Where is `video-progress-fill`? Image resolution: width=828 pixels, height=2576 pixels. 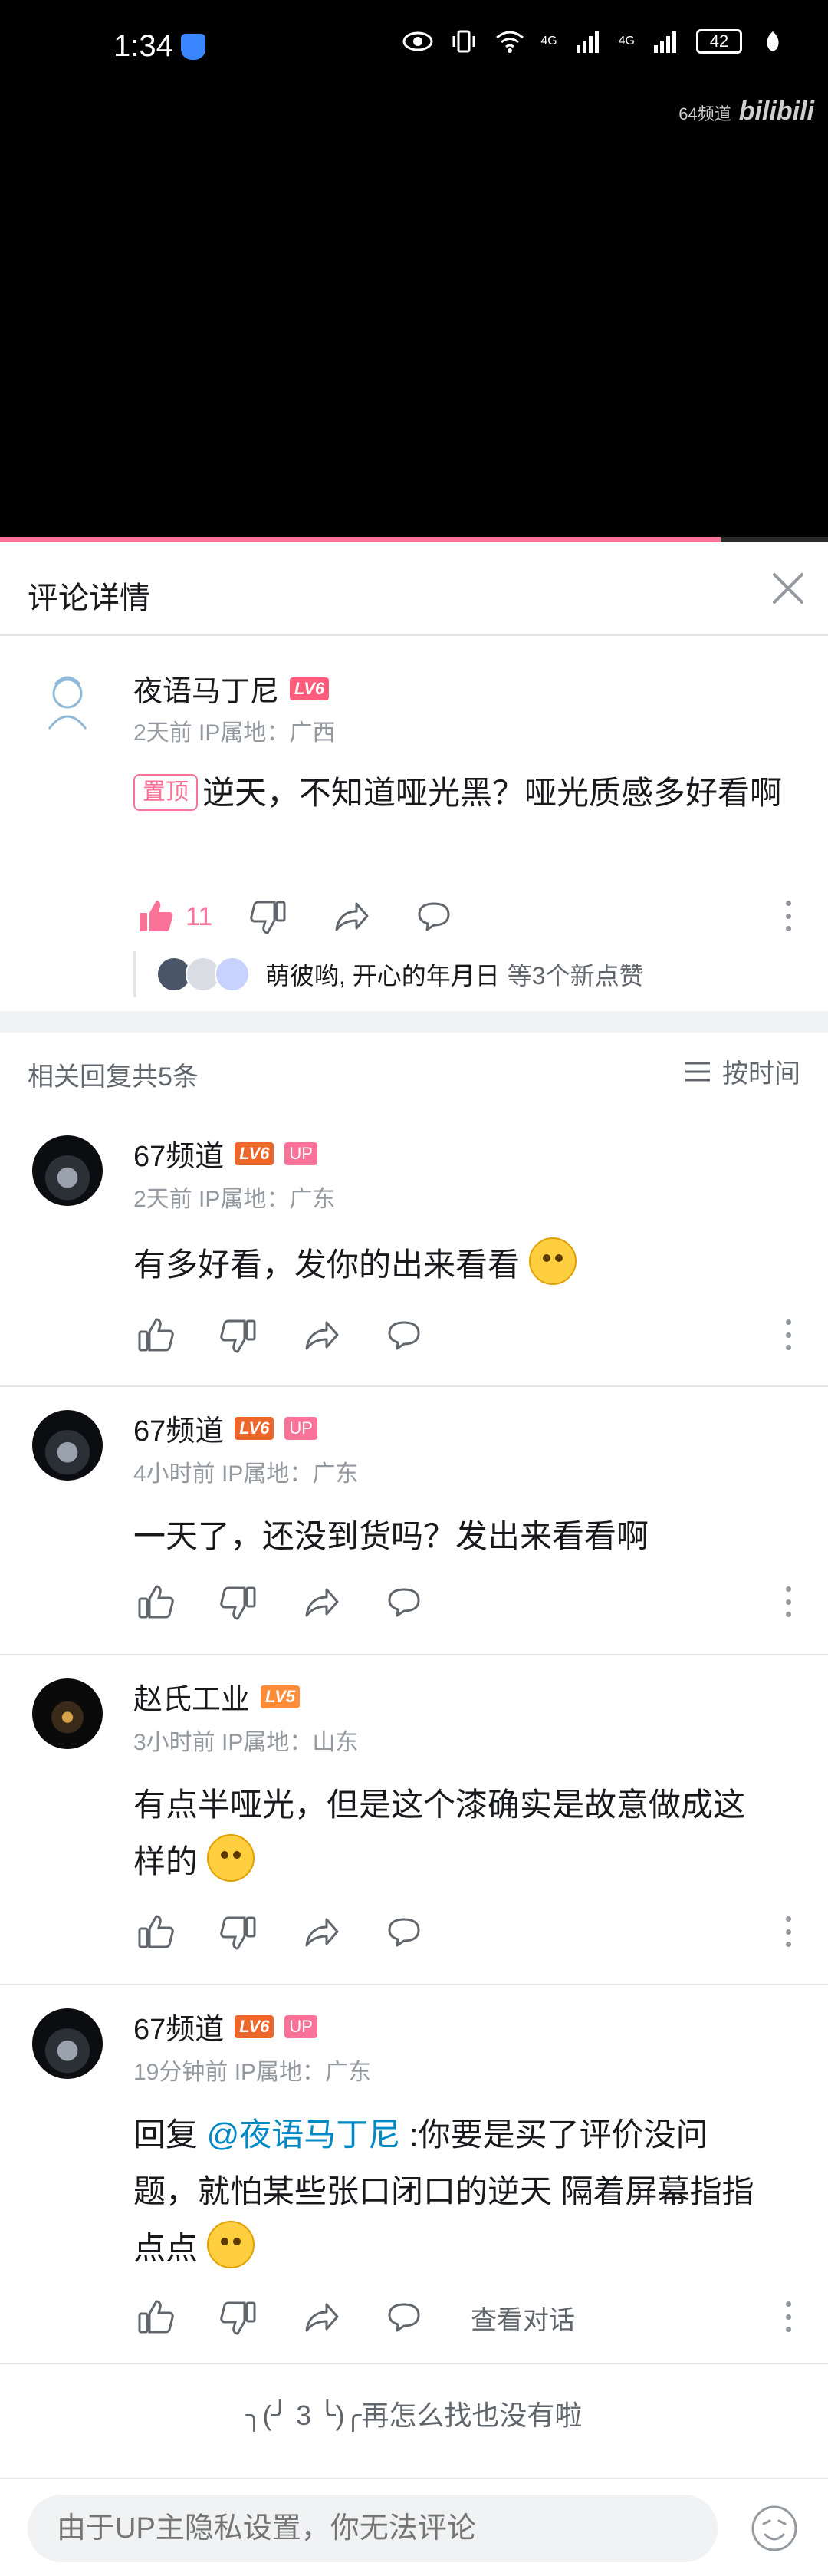
video-progress-fill is located at coordinates (360, 539).